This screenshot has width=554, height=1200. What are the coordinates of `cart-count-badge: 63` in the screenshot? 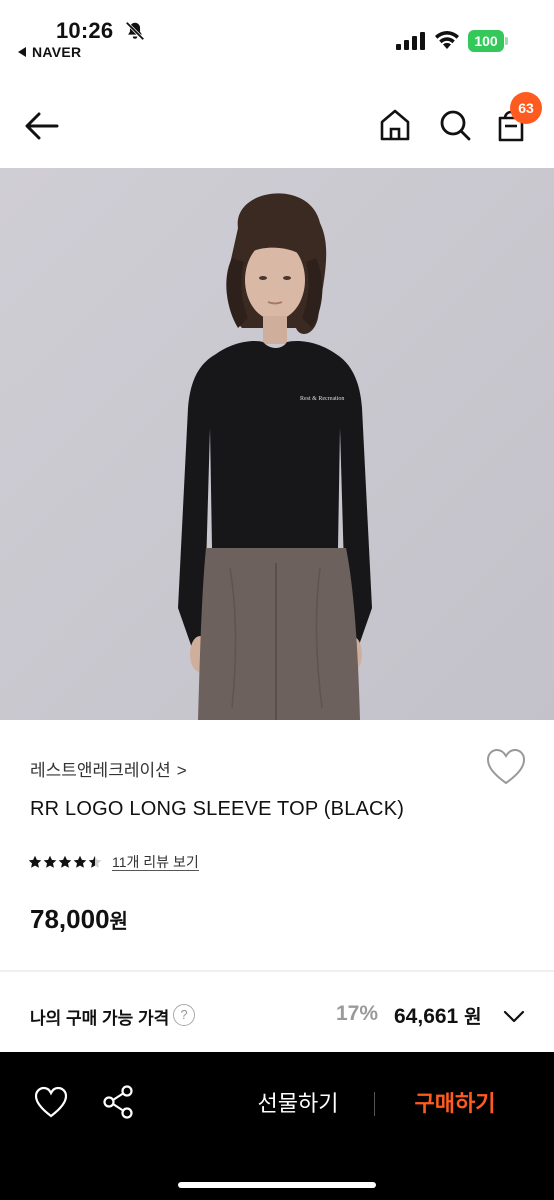 It's located at (526, 108).